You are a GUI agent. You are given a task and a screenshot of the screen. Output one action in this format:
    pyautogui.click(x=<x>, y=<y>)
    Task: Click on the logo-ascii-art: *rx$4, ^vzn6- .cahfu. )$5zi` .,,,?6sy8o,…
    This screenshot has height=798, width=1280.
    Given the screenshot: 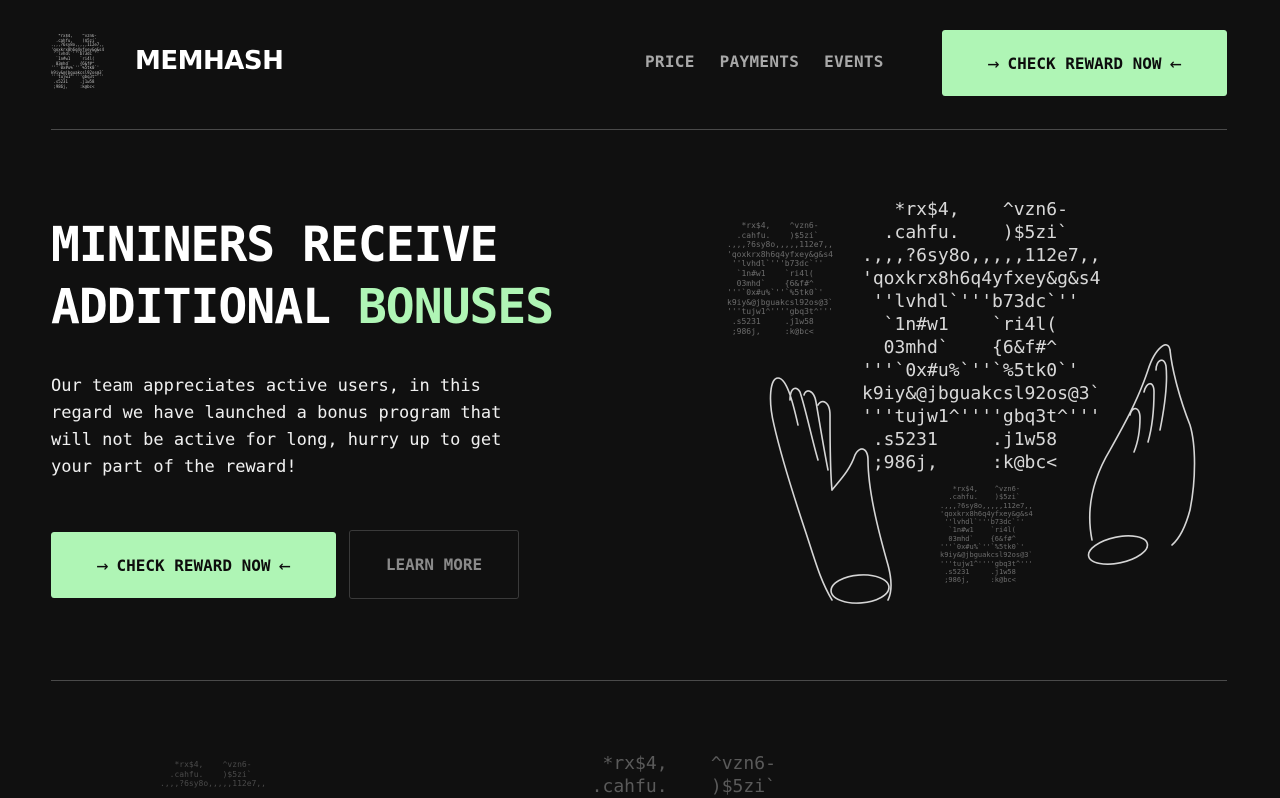 What is the action you would take?
    pyautogui.click(x=84, y=64)
    